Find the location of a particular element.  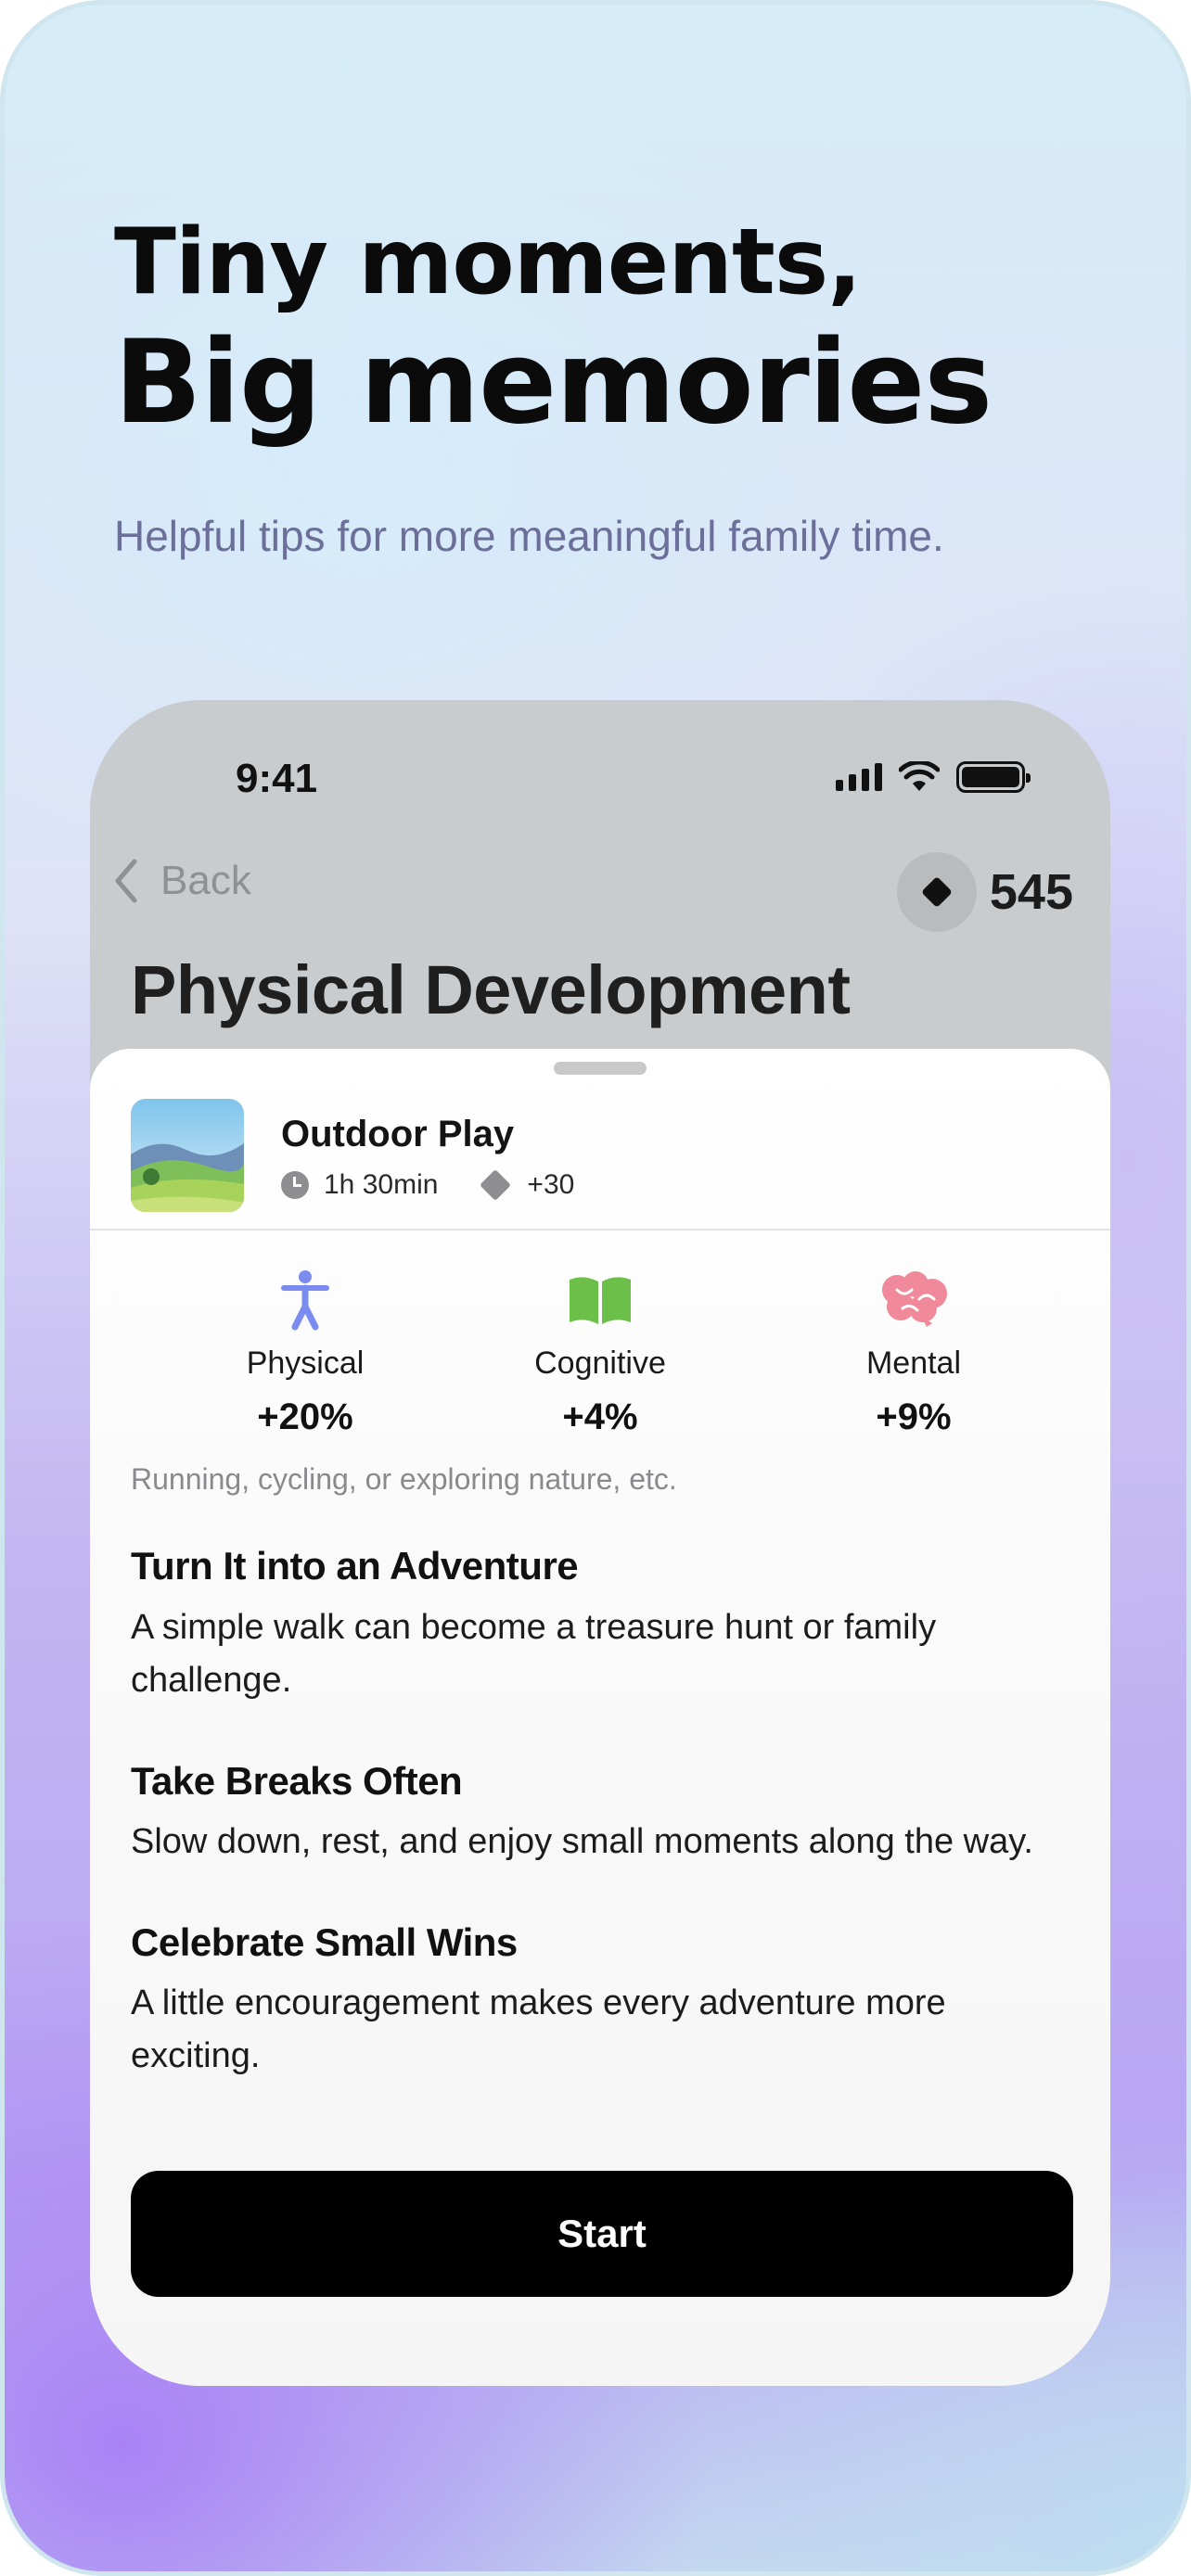

chevron-left-icon is located at coordinates (126, 881).